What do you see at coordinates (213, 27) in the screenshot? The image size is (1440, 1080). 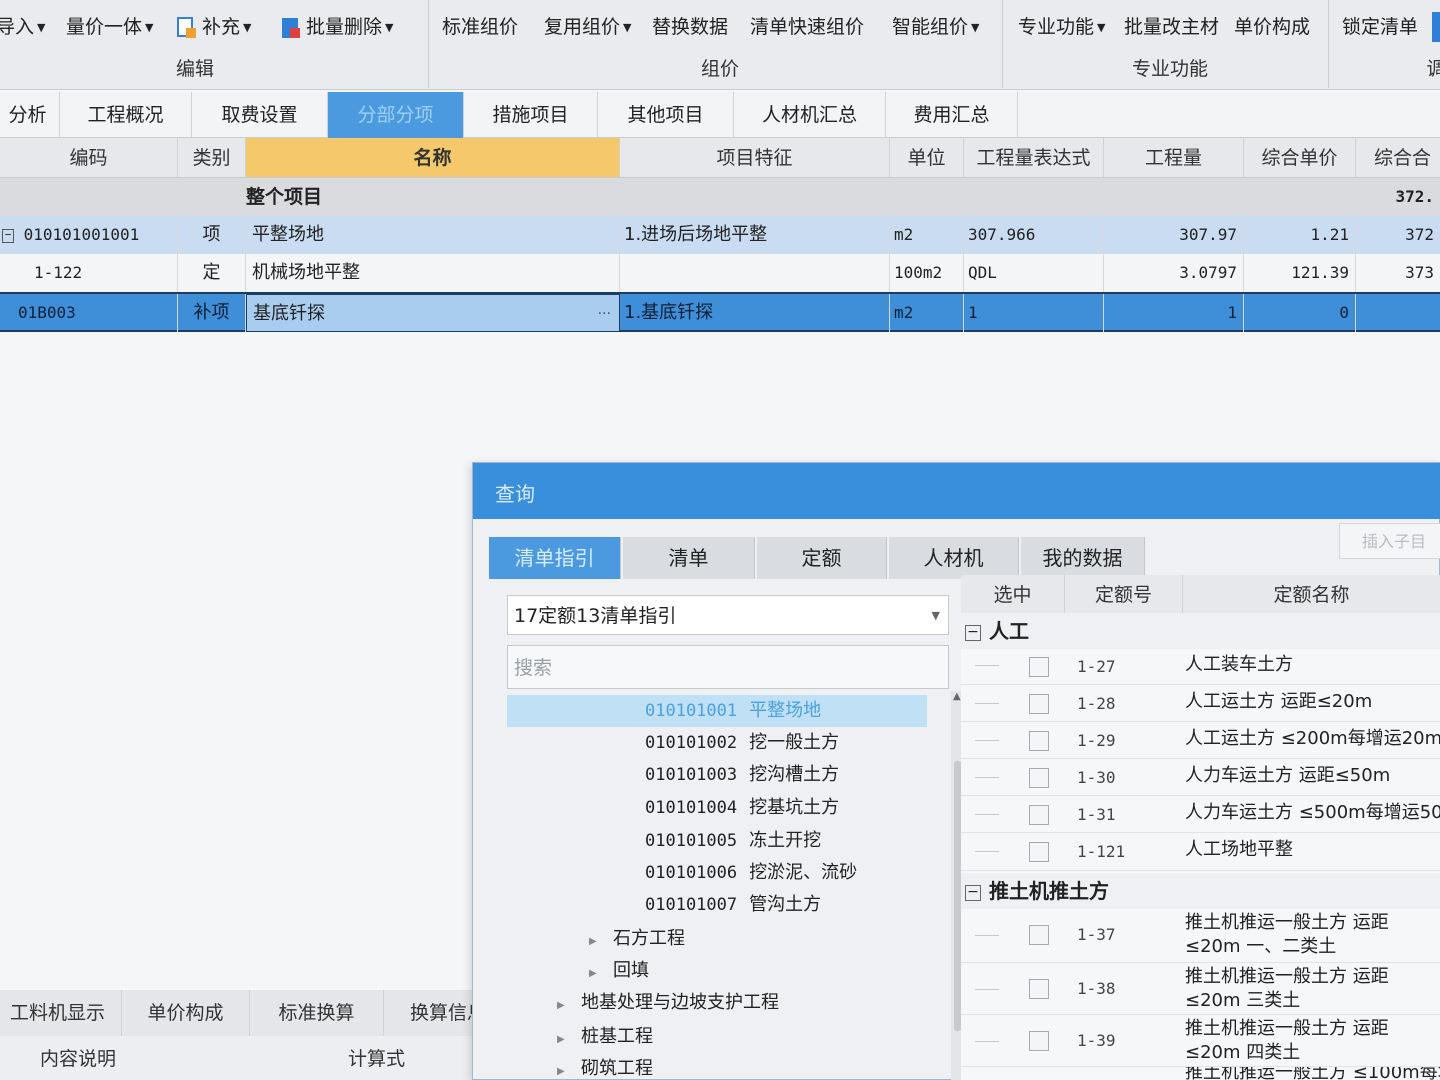 I see `supplement-button: 补充 ▼` at bounding box center [213, 27].